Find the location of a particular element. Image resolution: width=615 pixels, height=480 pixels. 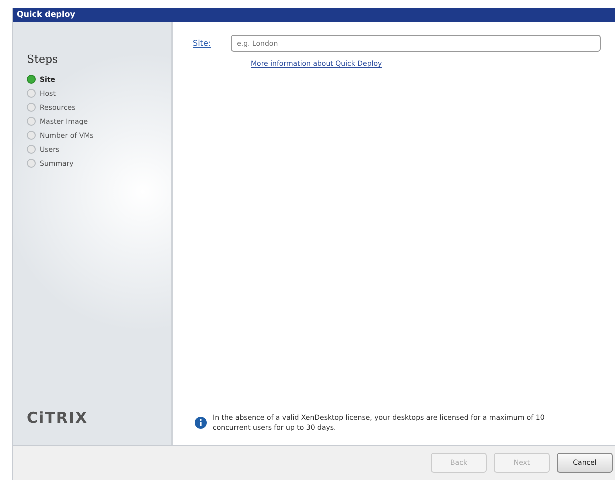

logo: CiTRIX is located at coordinates (57, 418).